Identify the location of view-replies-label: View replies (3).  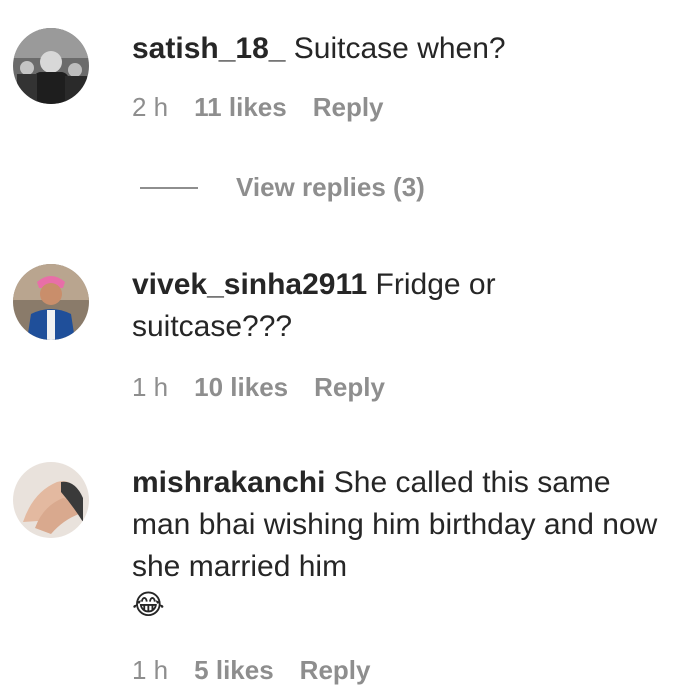
(330, 187).